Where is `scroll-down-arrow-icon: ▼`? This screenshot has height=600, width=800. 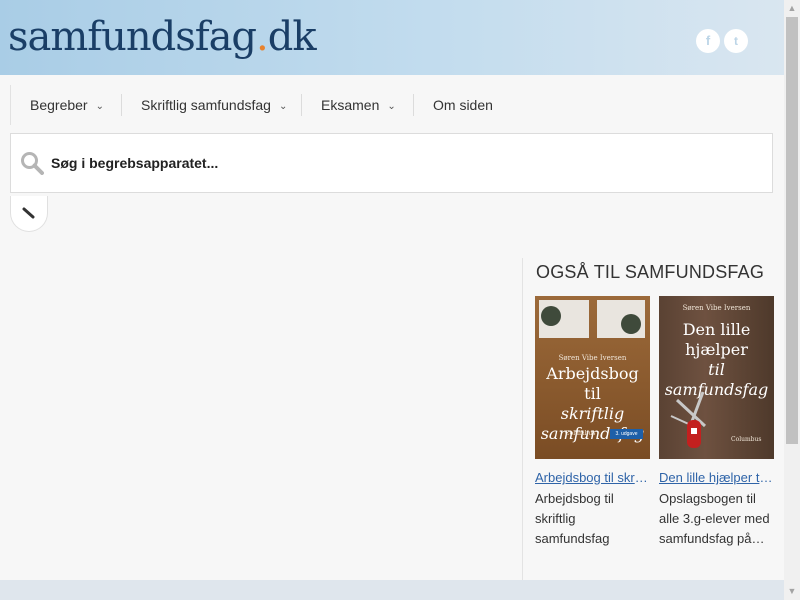 scroll-down-arrow-icon: ▼ is located at coordinates (792, 591).